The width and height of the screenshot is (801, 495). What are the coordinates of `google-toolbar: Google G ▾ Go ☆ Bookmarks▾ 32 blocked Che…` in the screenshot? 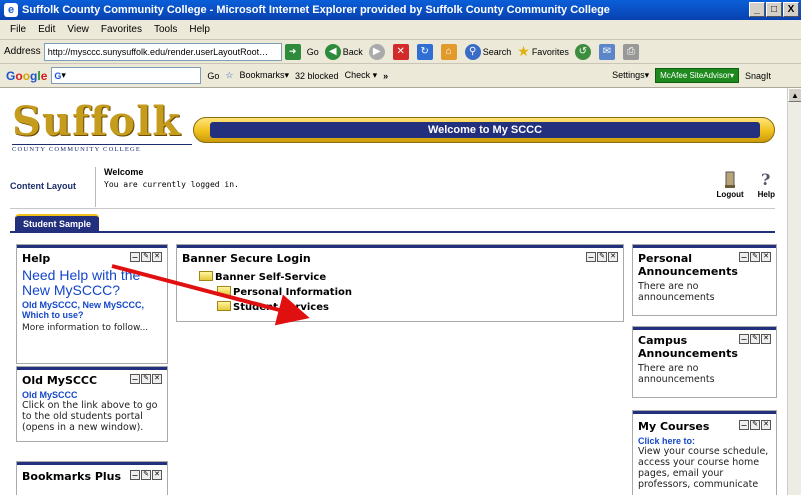 It's located at (400, 76).